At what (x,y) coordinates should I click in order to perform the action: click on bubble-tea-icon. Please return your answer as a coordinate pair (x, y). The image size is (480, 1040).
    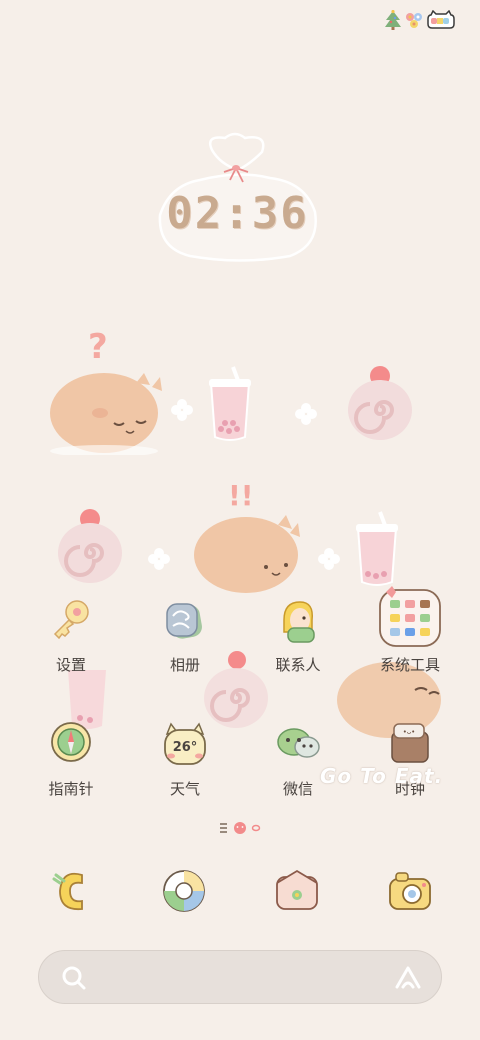
    Looking at the image, I should click on (230, 403).